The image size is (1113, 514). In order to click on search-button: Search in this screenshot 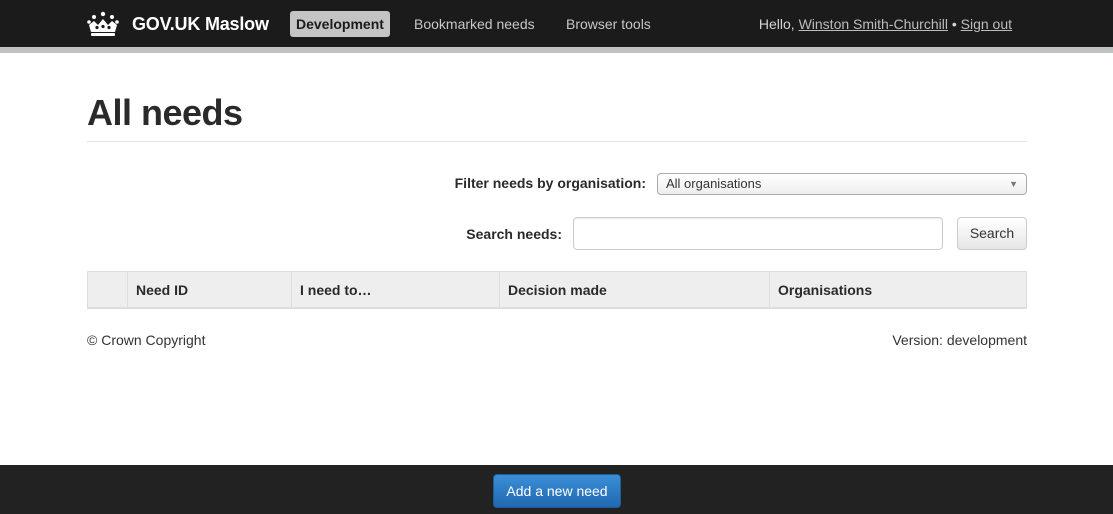, I will do `click(992, 233)`.